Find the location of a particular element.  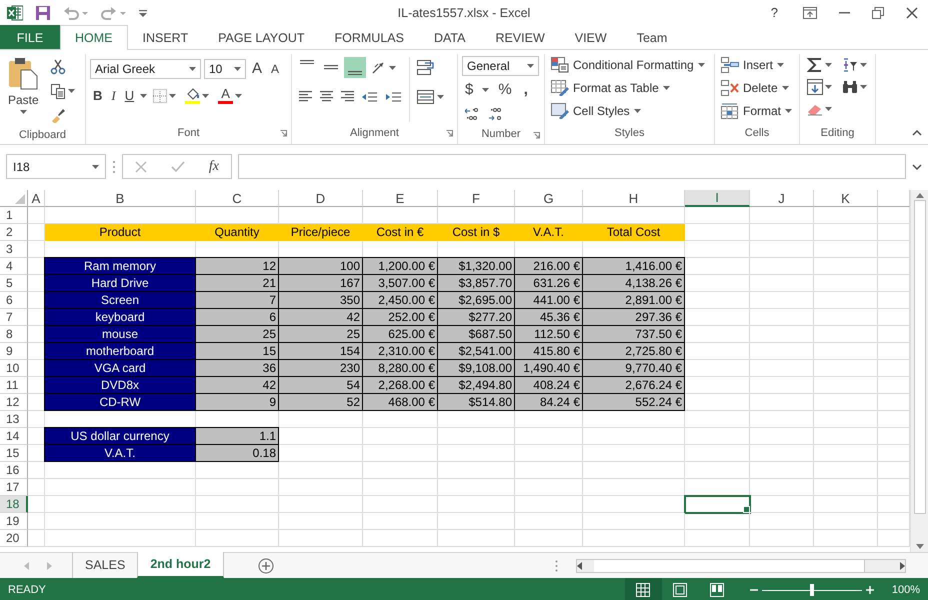

column-header: E is located at coordinates (400, 198).